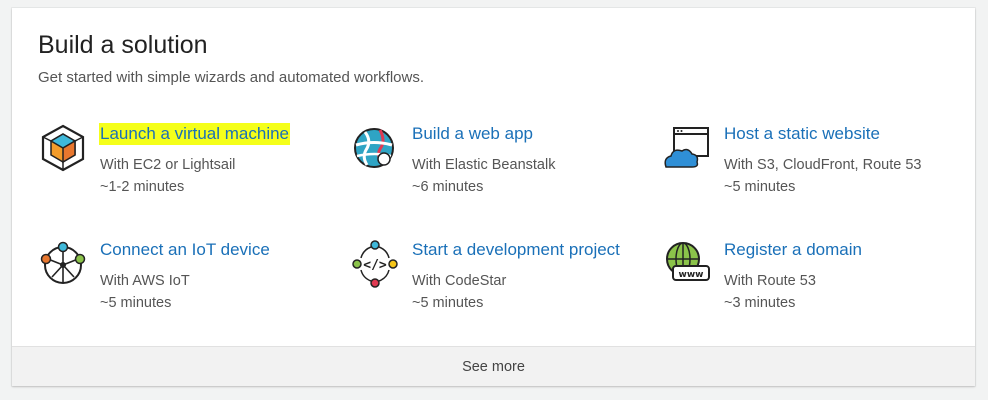 Image resolution: width=988 pixels, height=400 pixels. Describe the element at coordinates (472, 134) in the screenshot. I see `tile-title: Build a web app` at that location.